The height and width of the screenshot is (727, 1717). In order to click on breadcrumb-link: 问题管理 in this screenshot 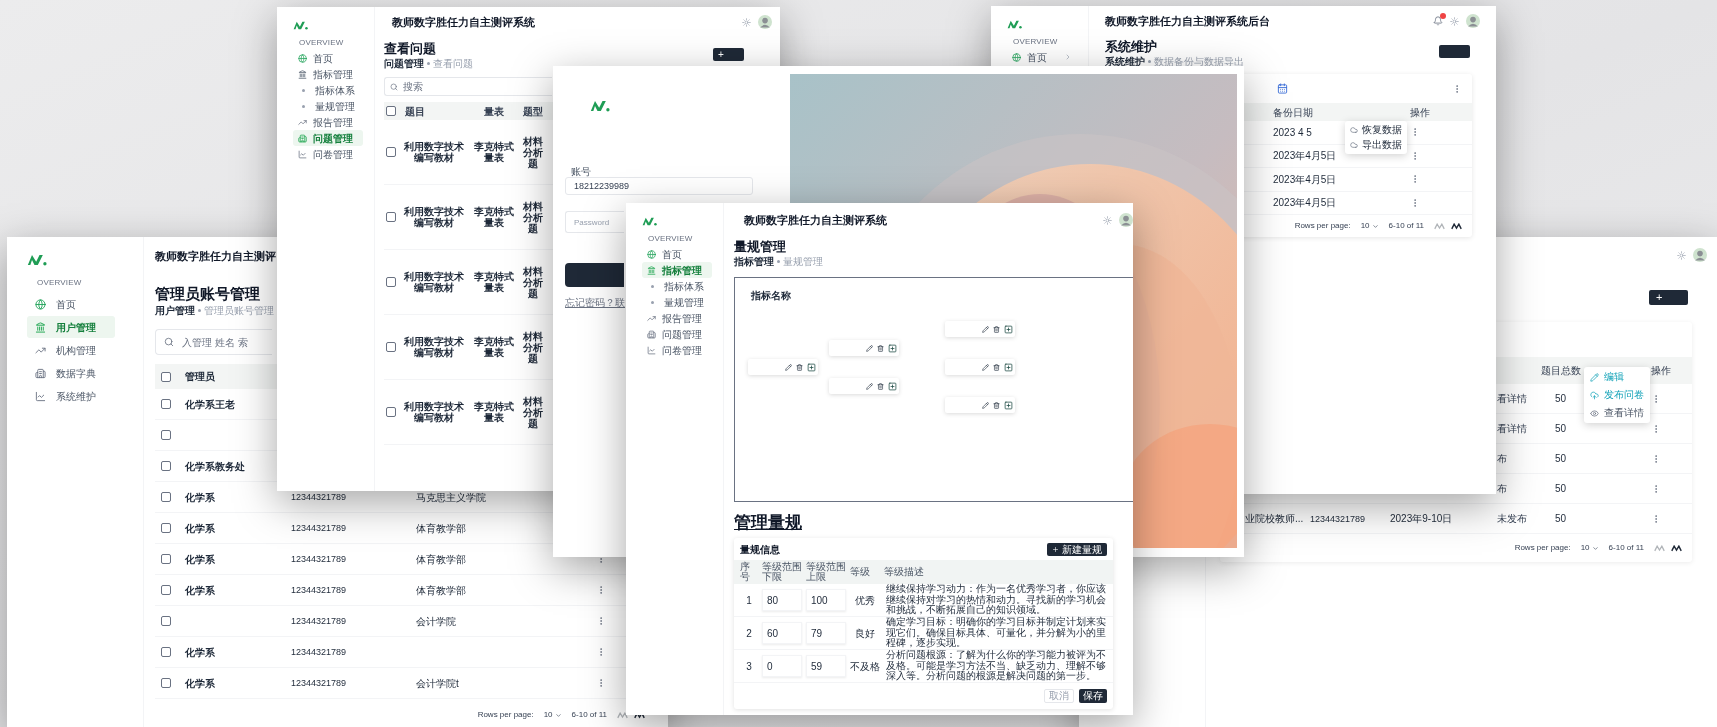, I will do `click(404, 63)`.